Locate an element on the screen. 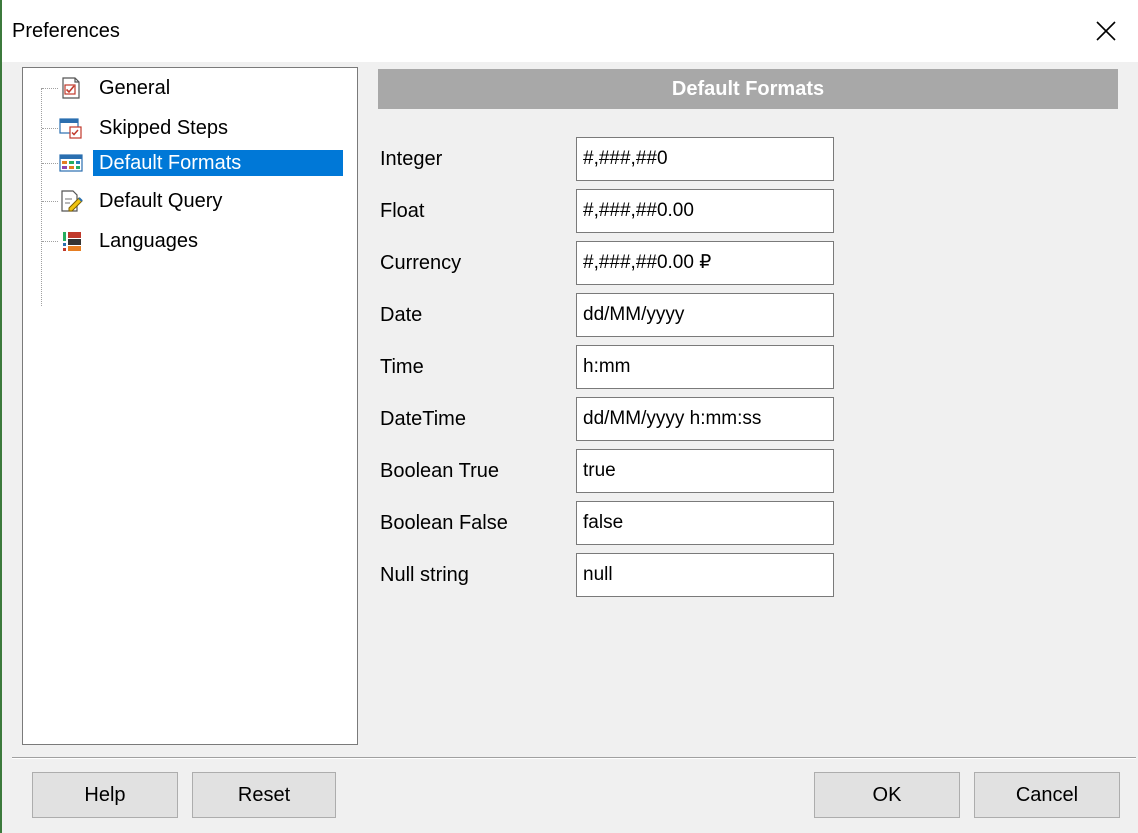 The image size is (1138, 833). close-button is located at coordinates (1106, 31).